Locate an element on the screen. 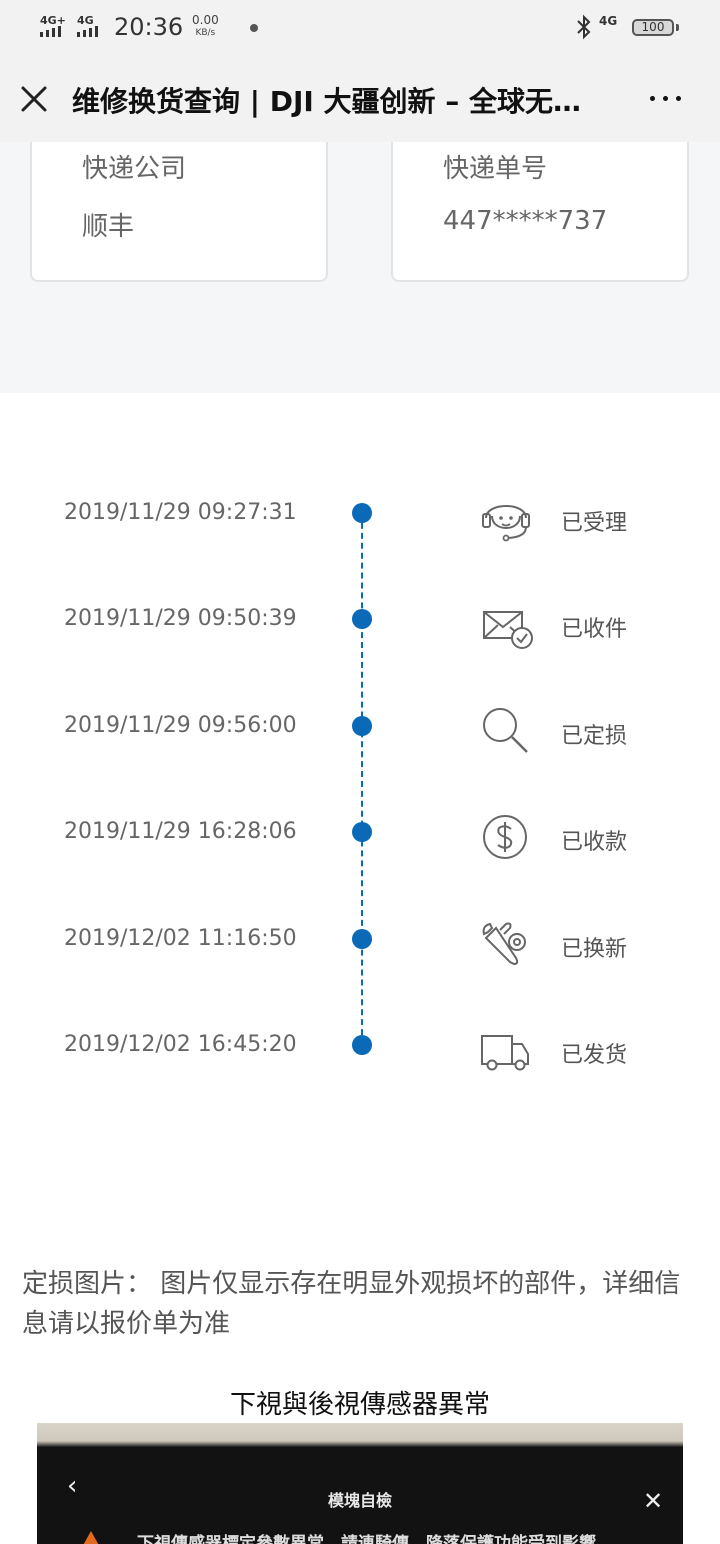  timeline-label: 已发货 is located at coordinates (594, 1055).